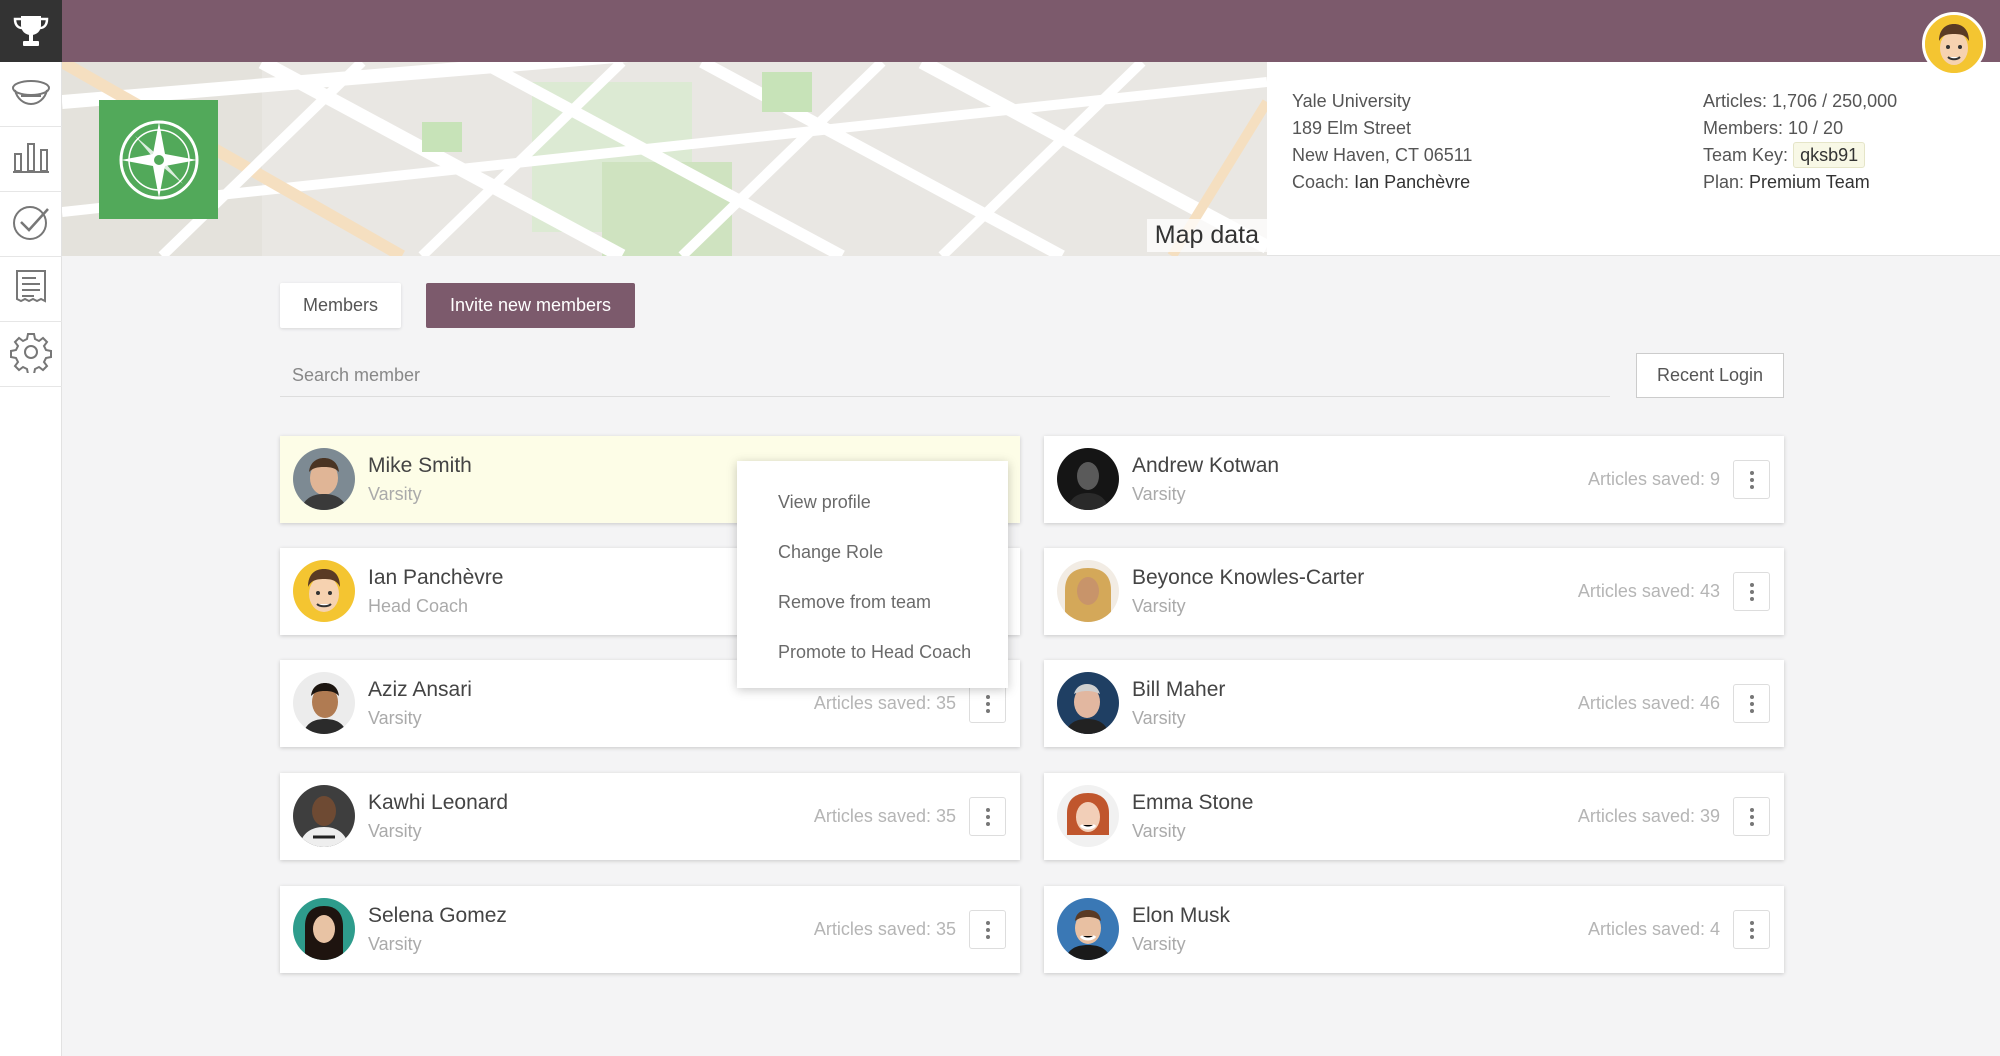 The width and height of the screenshot is (2000, 1056). I want to click on menu-item-change-role: Change Role, so click(872, 552).